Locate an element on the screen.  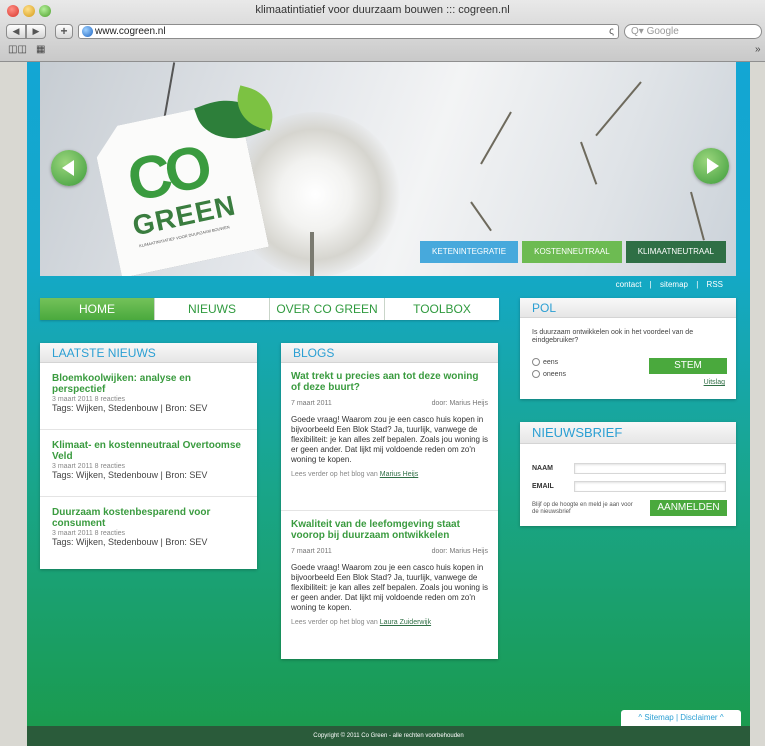
hero-next-button is located at coordinates (711, 166).